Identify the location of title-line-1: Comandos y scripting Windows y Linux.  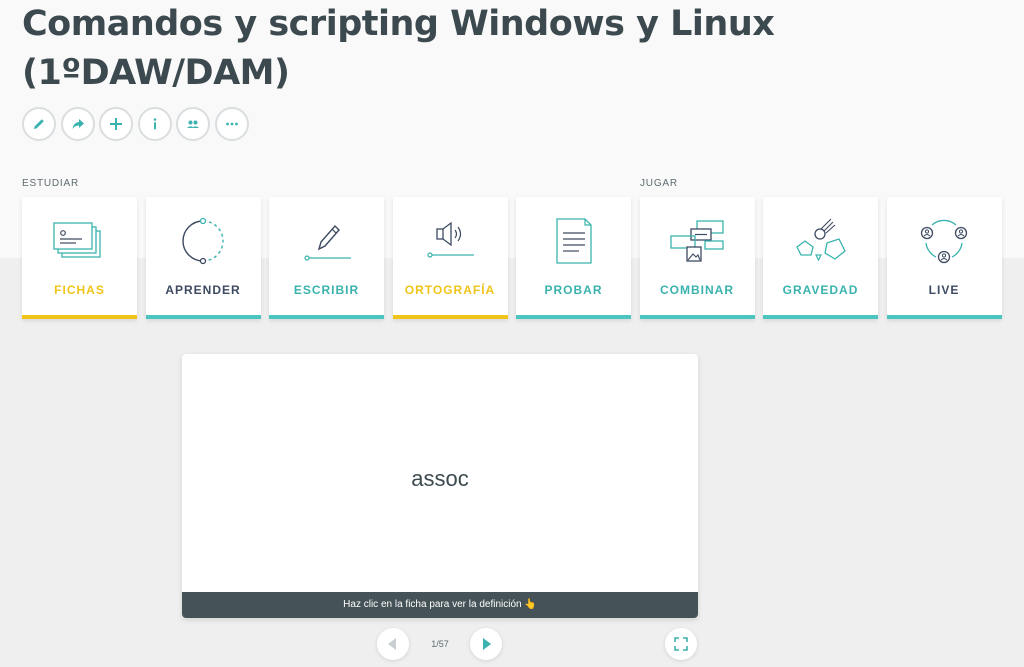
(398, 24).